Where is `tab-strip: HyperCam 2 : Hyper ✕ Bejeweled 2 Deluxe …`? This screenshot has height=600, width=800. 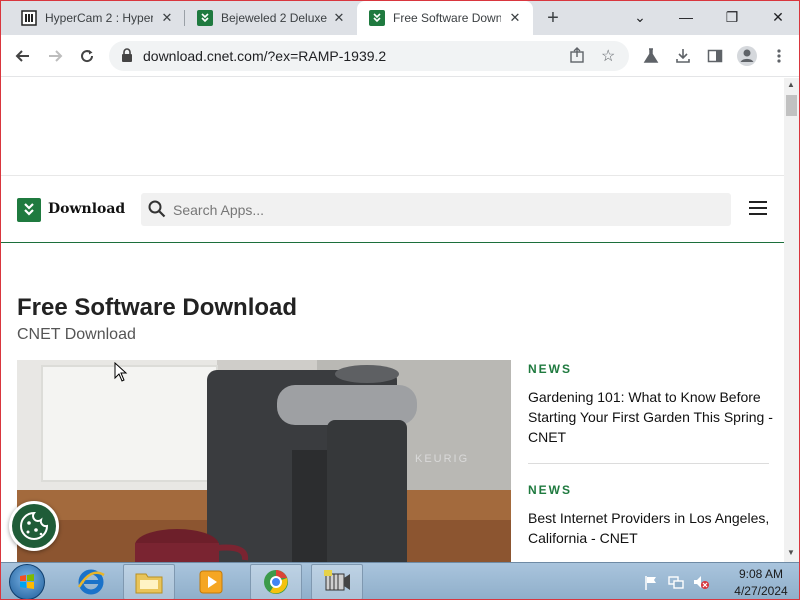
tab-strip: HyperCam 2 : Hyper ✕ Bejeweled 2 Deluxe … is located at coordinates (400, 18).